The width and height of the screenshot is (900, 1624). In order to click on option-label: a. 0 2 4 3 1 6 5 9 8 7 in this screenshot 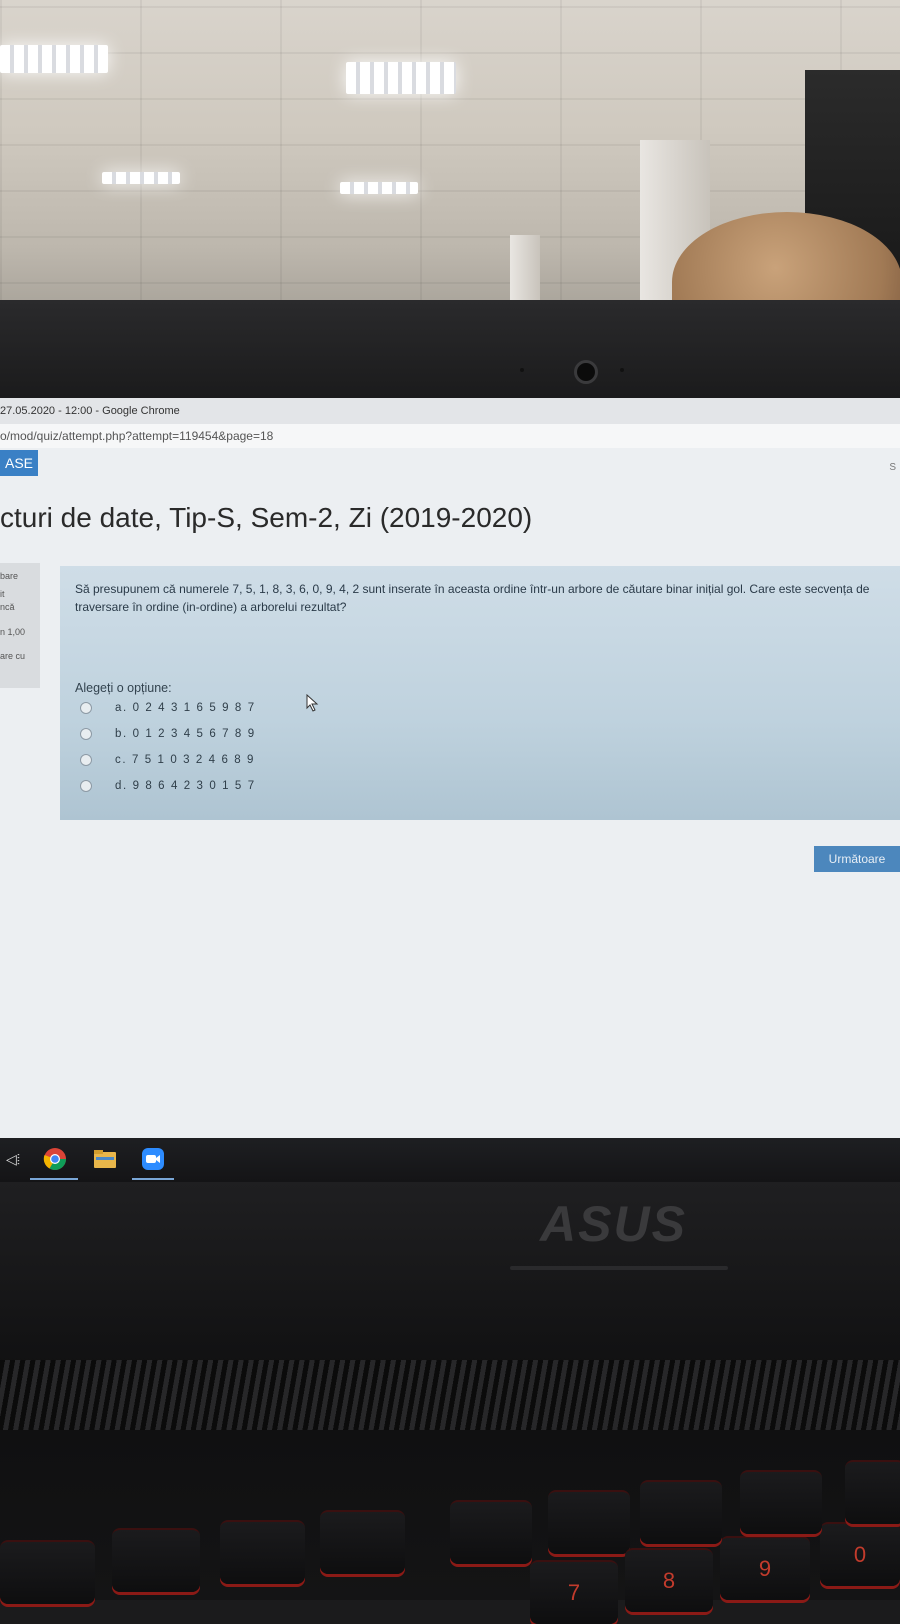, I will do `click(185, 708)`.